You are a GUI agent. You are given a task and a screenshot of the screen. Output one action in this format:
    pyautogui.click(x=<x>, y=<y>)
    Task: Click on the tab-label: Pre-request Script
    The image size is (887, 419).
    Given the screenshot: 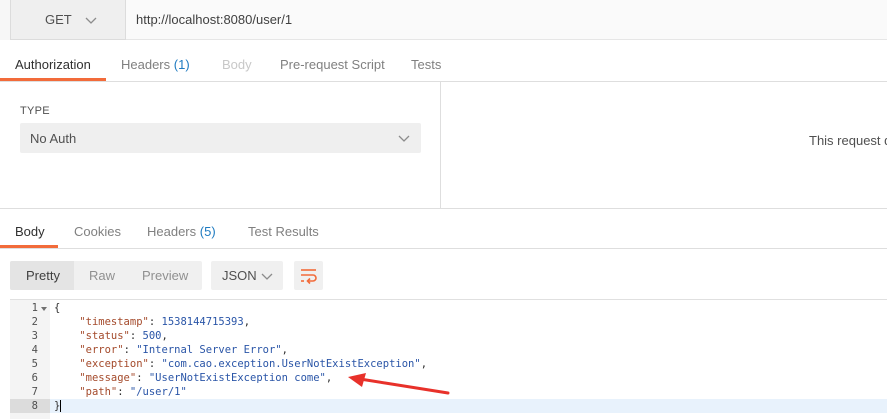 What is the action you would take?
    pyautogui.click(x=332, y=64)
    